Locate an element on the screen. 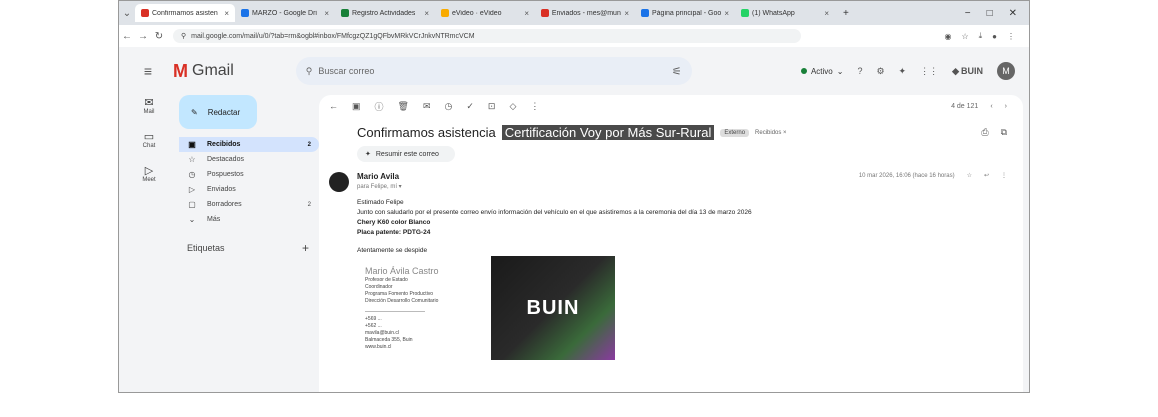 The height and width of the screenshot is (417, 1158). tab-search-icon: ⌄ is located at coordinates (127, 13).